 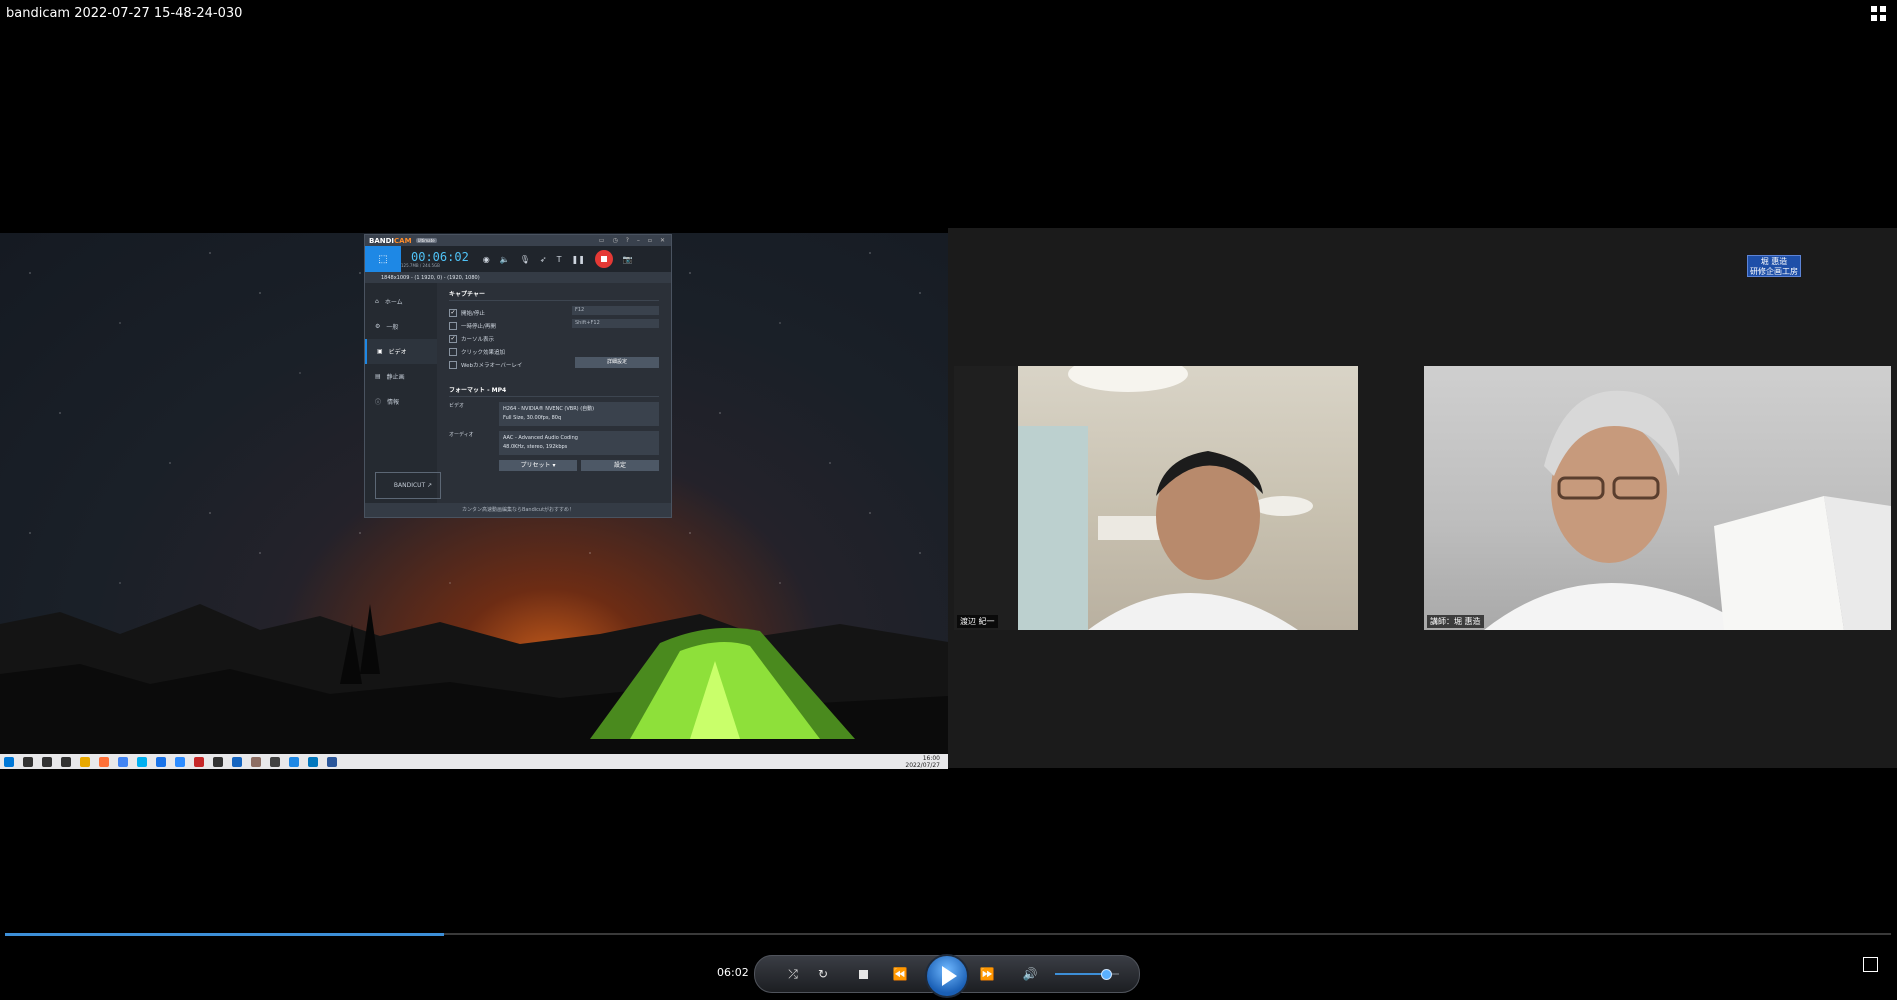 I want to click on hotkey-pause: Shift+F12, so click(x=615, y=323).